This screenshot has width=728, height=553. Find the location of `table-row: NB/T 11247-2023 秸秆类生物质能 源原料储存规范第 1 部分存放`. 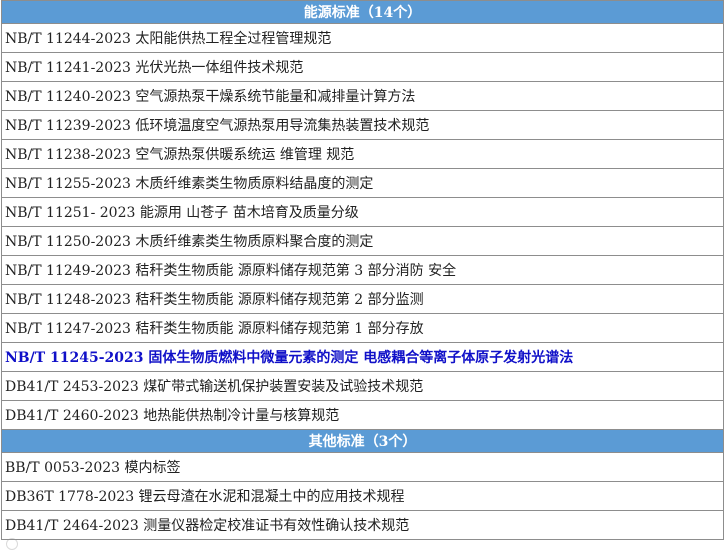

table-row: NB/T 11247-2023 秸秆类生物质能 源原料储存规范第 1 部分存放 is located at coordinates (362, 328).